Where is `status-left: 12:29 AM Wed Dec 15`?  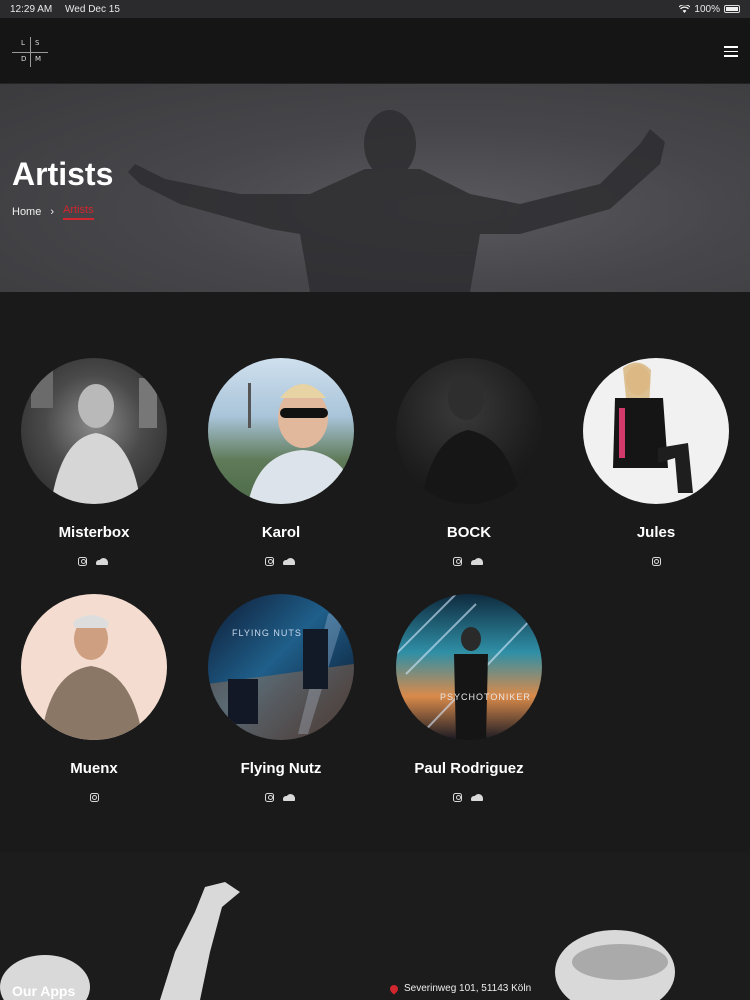
status-left: 12:29 AM Wed Dec 15 is located at coordinates (70, 9).